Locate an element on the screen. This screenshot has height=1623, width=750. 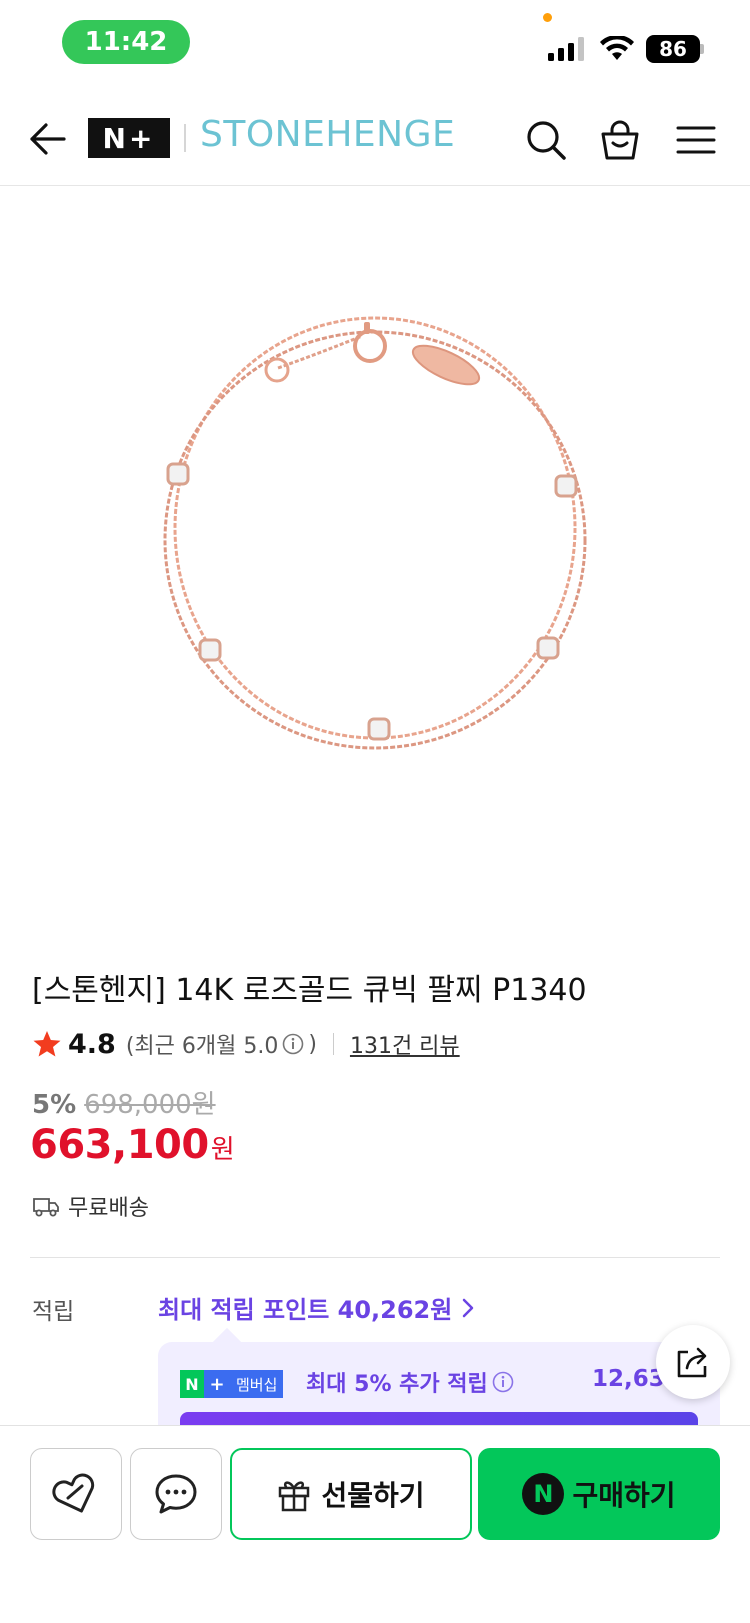
product-title: [스톤헨지] 14K 로즈골드 큐빅 팔찌 P1340 is located at coordinates (309, 990).